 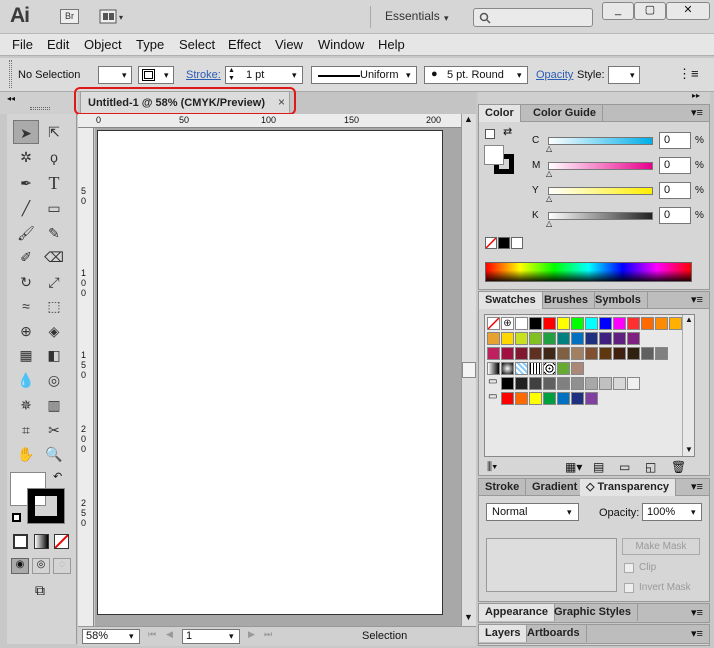 I want to click on column-graph-tool-icon: ▥, so click(x=54, y=405).